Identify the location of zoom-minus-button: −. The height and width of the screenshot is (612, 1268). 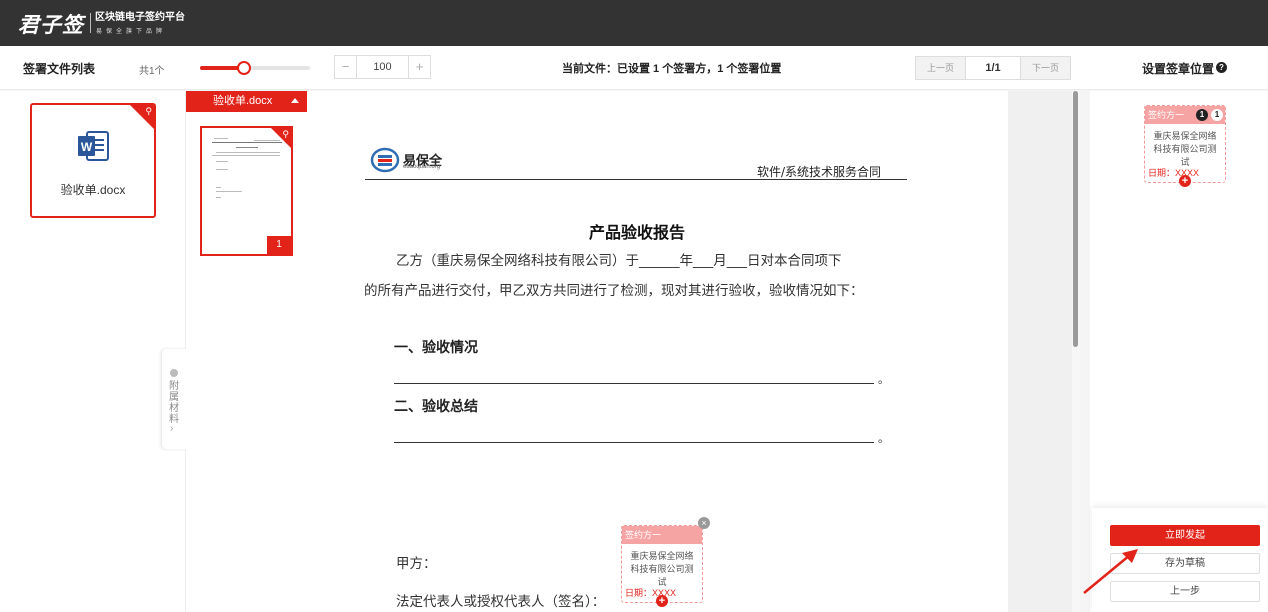
(346, 67).